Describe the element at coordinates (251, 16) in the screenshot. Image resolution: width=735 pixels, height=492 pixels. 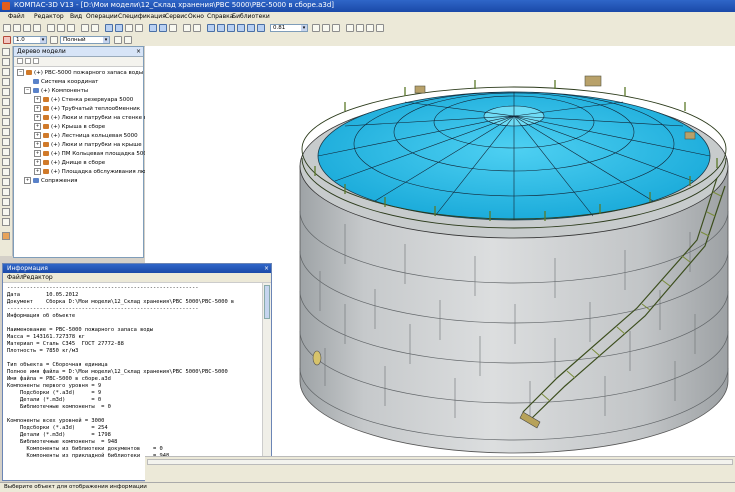
I see `menu-libraries: Библиотеки` at that location.